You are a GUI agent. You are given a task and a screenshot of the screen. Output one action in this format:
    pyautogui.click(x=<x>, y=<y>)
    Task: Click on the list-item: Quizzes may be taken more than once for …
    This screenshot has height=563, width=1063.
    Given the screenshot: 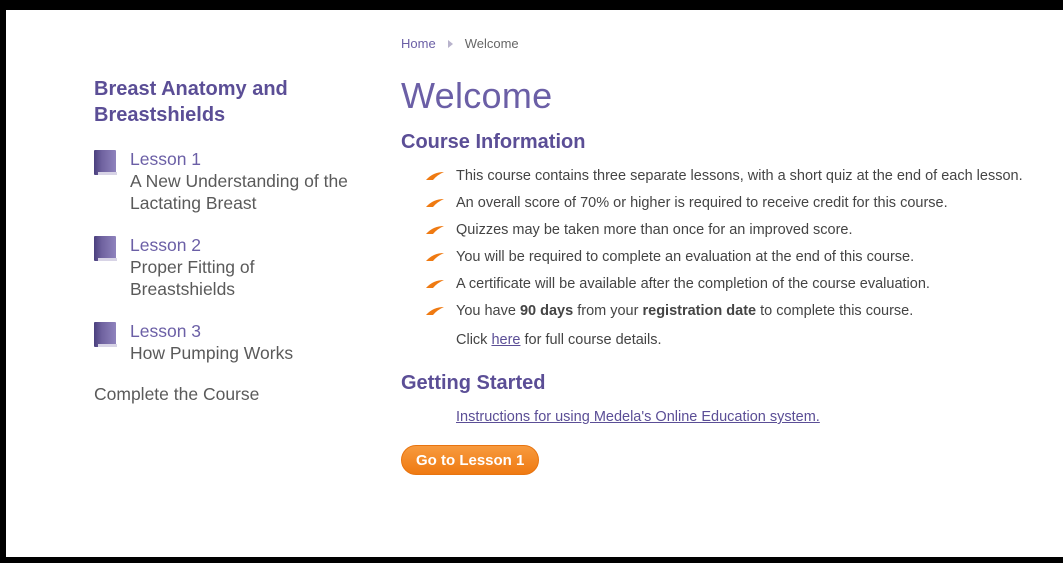 What is the action you would take?
    pyautogui.click(x=733, y=230)
    